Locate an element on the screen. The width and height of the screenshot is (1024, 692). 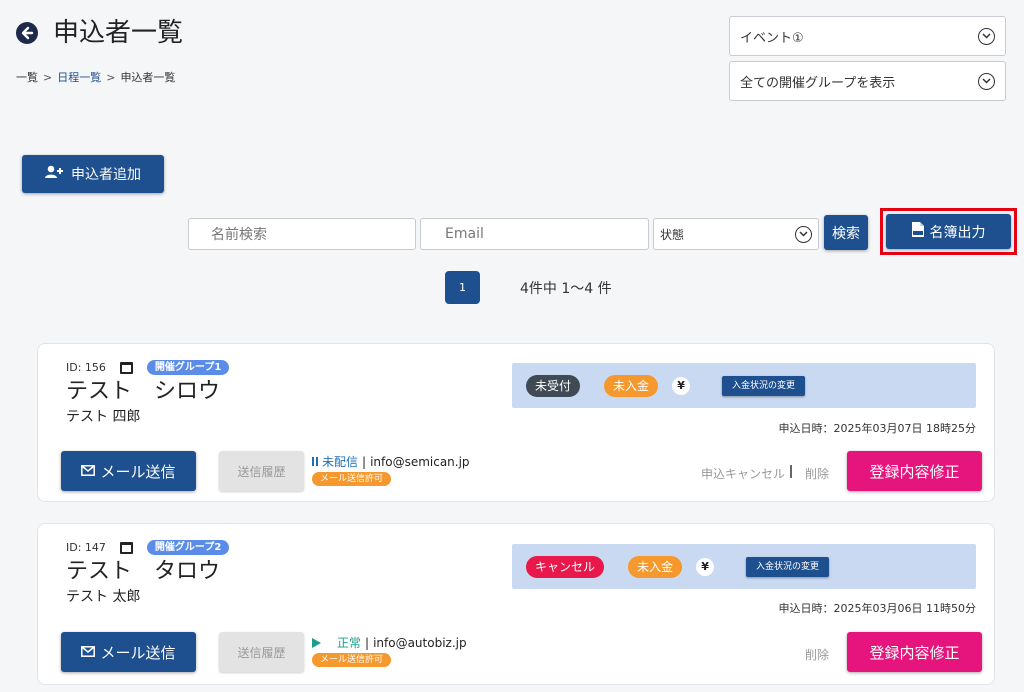
export-roster-button: 名簿出力 is located at coordinates (948, 231).